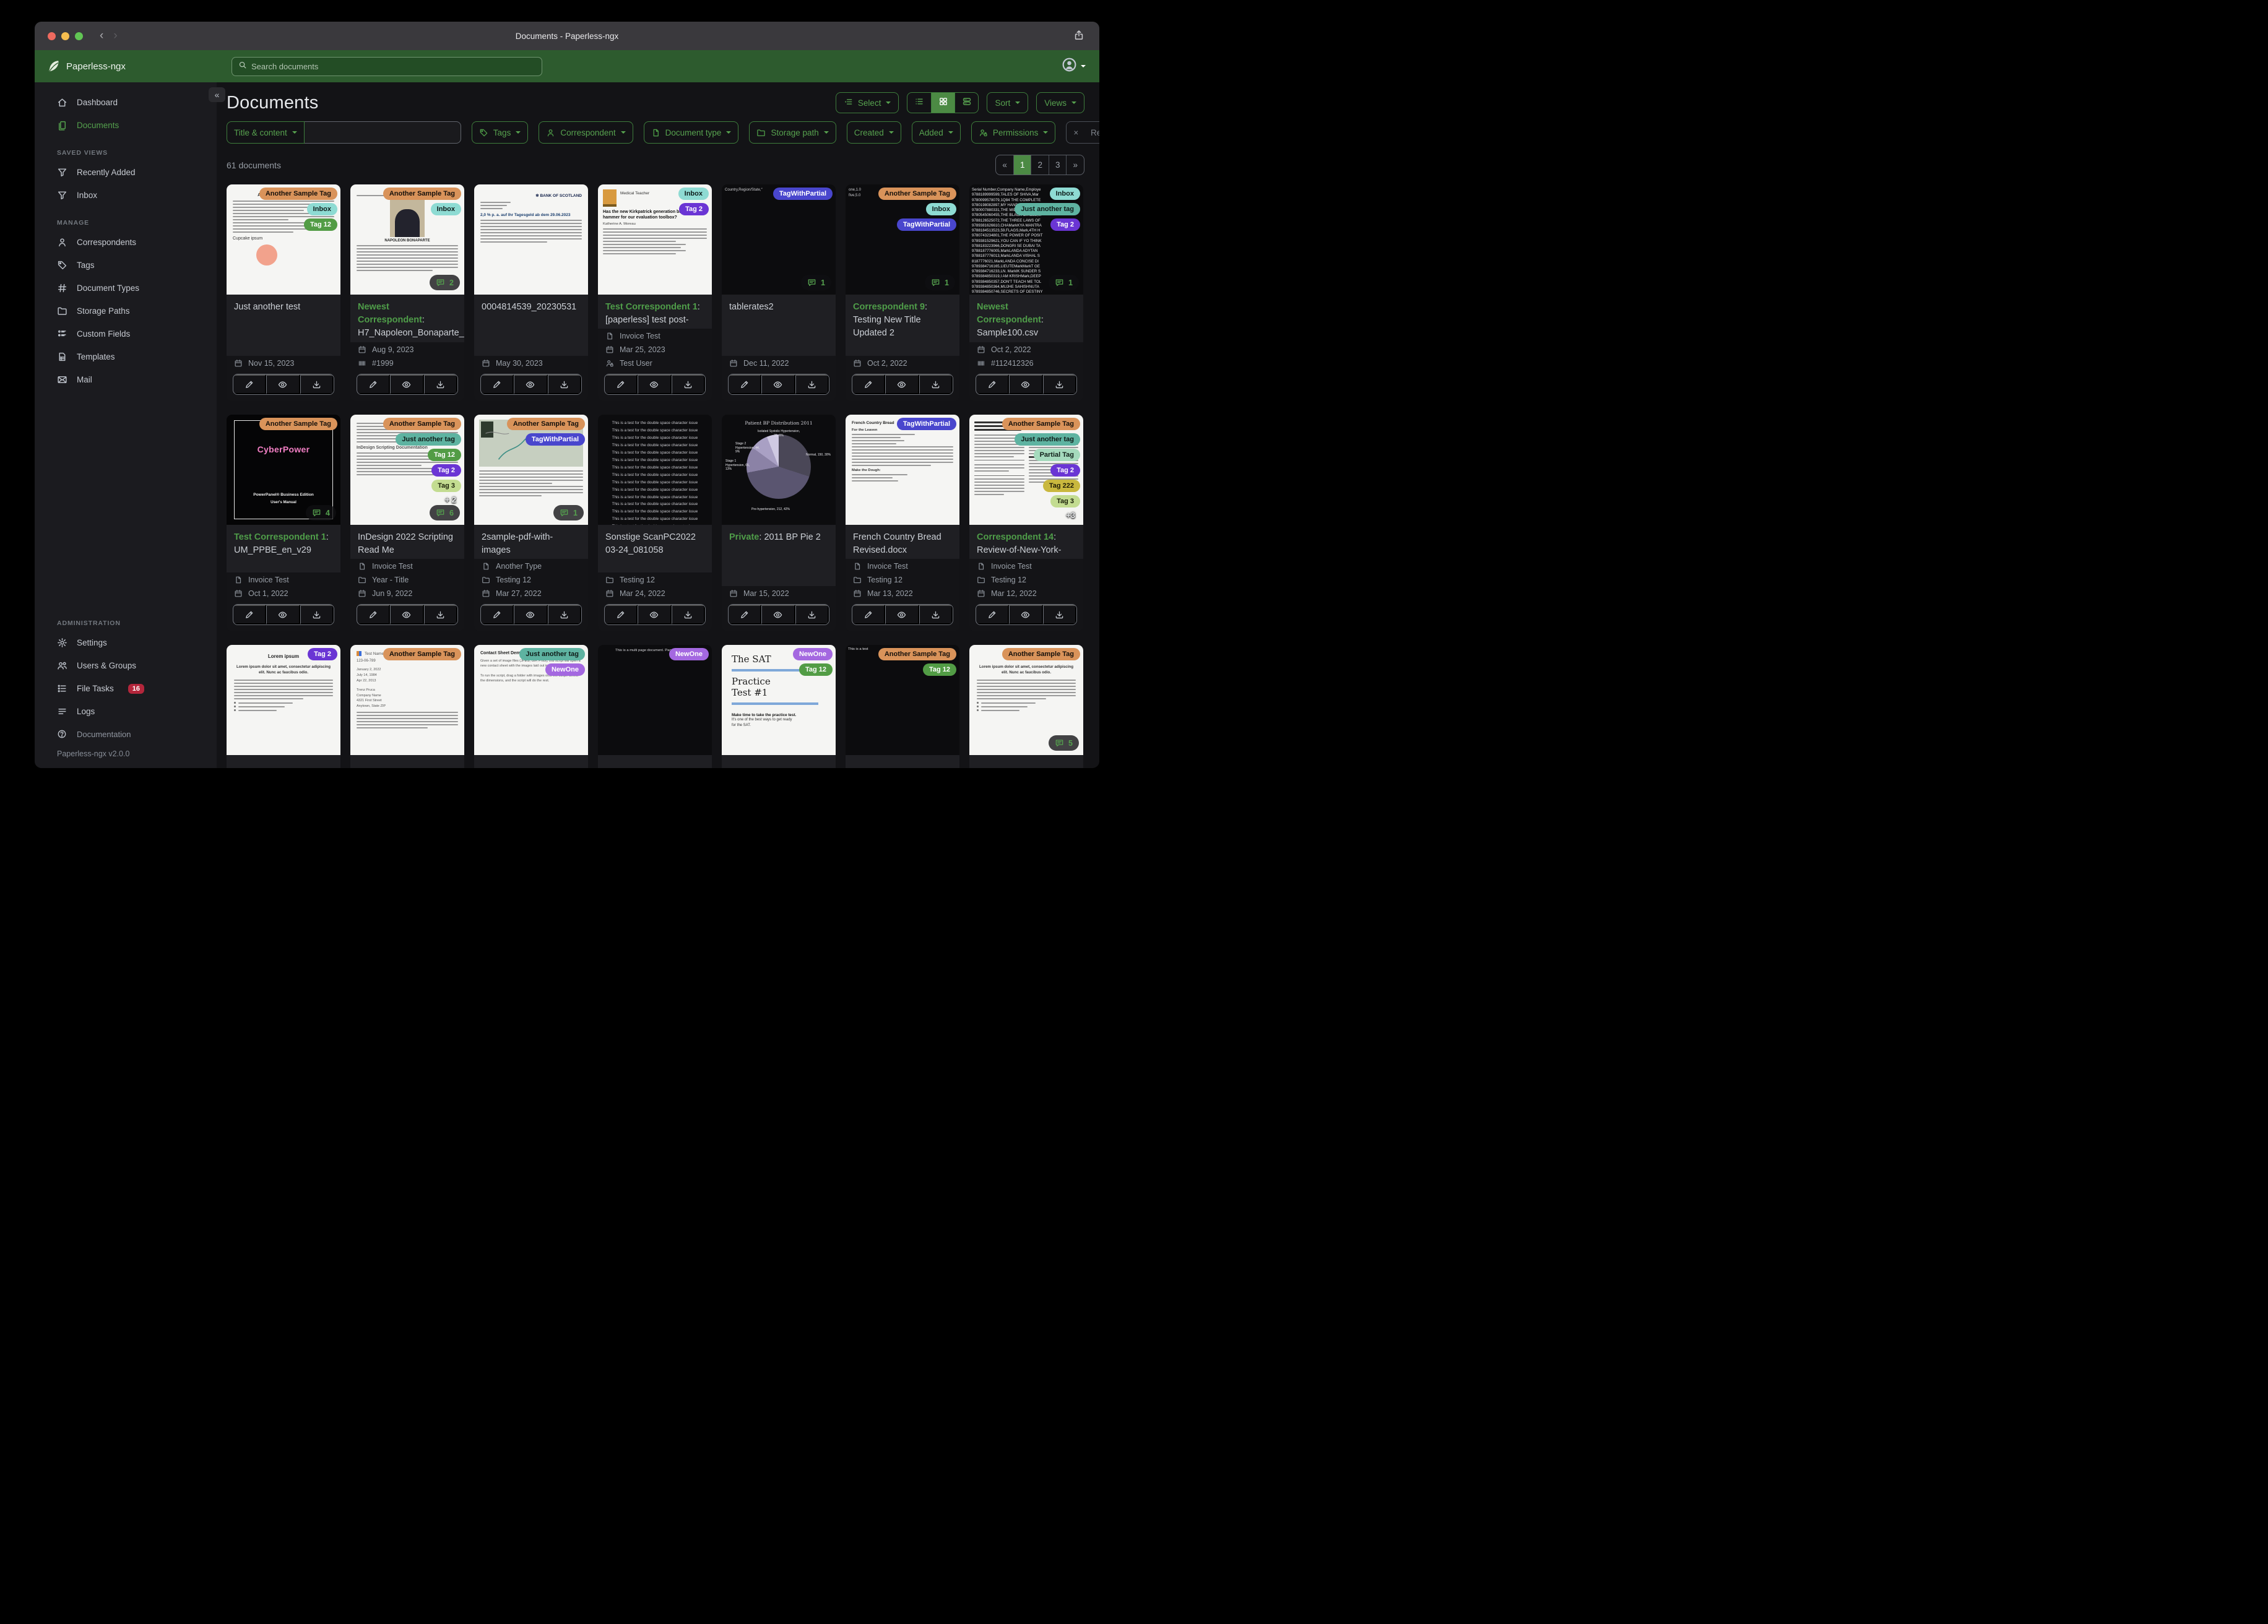 Image resolution: width=2268 pixels, height=1624 pixels. Describe the element at coordinates (779, 325) in the screenshot. I see `document-title: tablerates2` at that location.